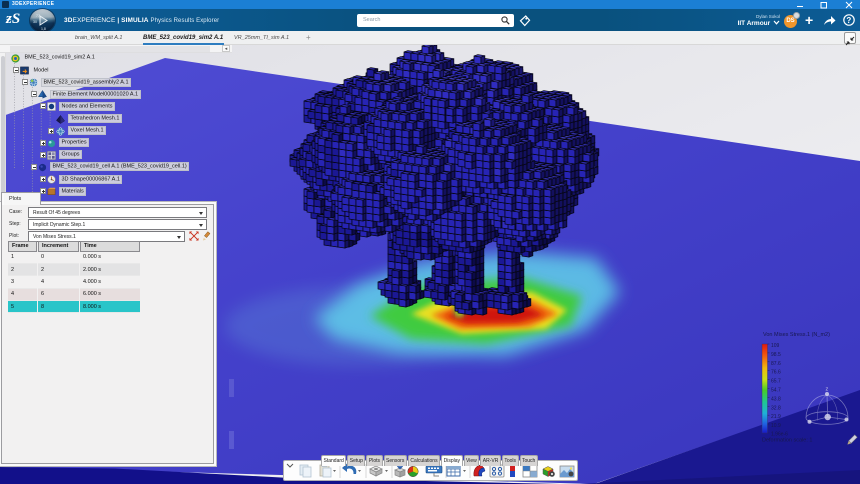 The width and height of the screenshot is (860, 484). What do you see at coordinates (776, 408) in the screenshot?
I see `svg-text: 32.8` at bounding box center [776, 408].